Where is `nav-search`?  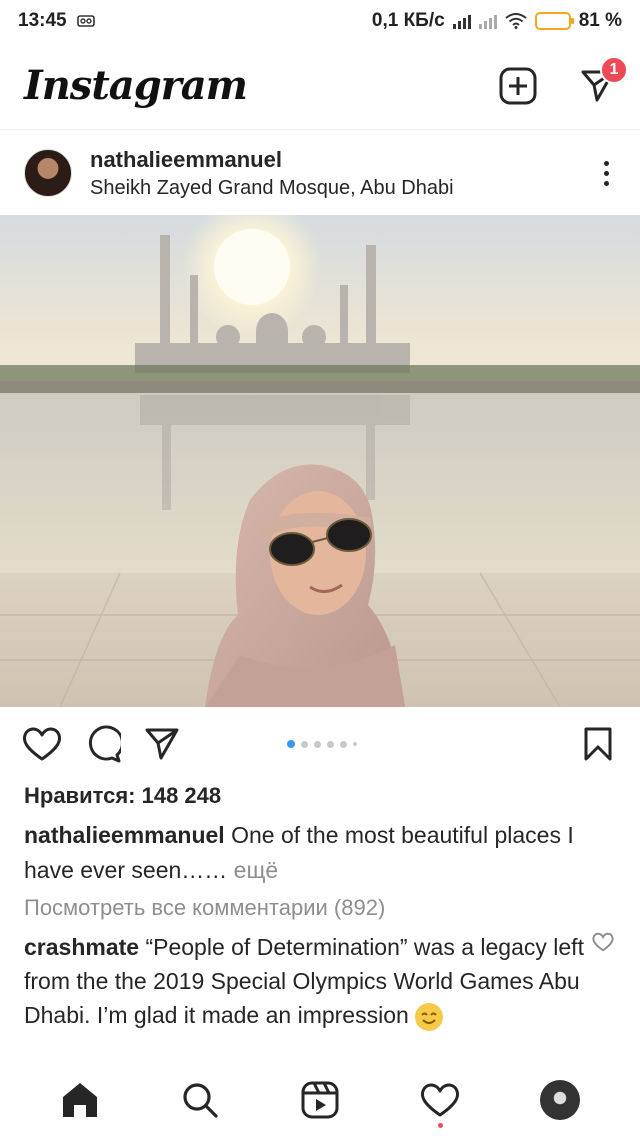
nav-search is located at coordinates (200, 1100).